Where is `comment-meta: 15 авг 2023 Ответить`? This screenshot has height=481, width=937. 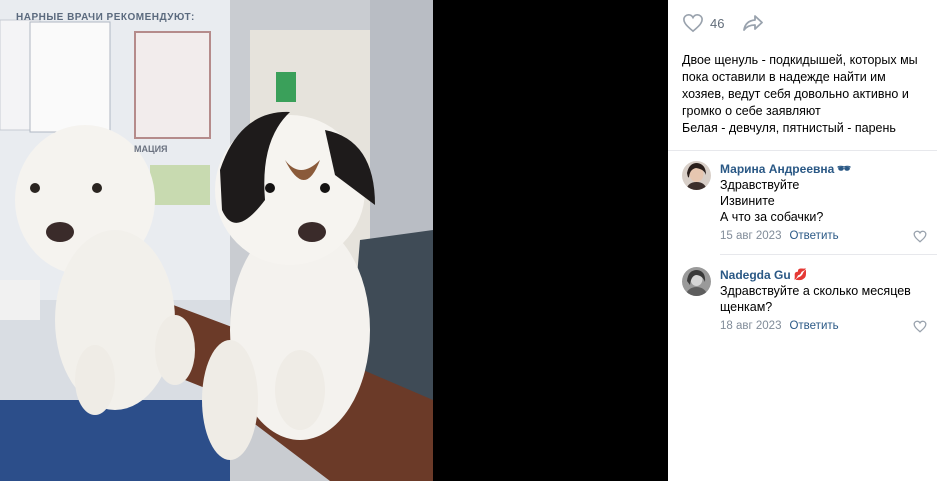
comment-meta: 15 авг 2023 Ответить is located at coordinates (823, 236).